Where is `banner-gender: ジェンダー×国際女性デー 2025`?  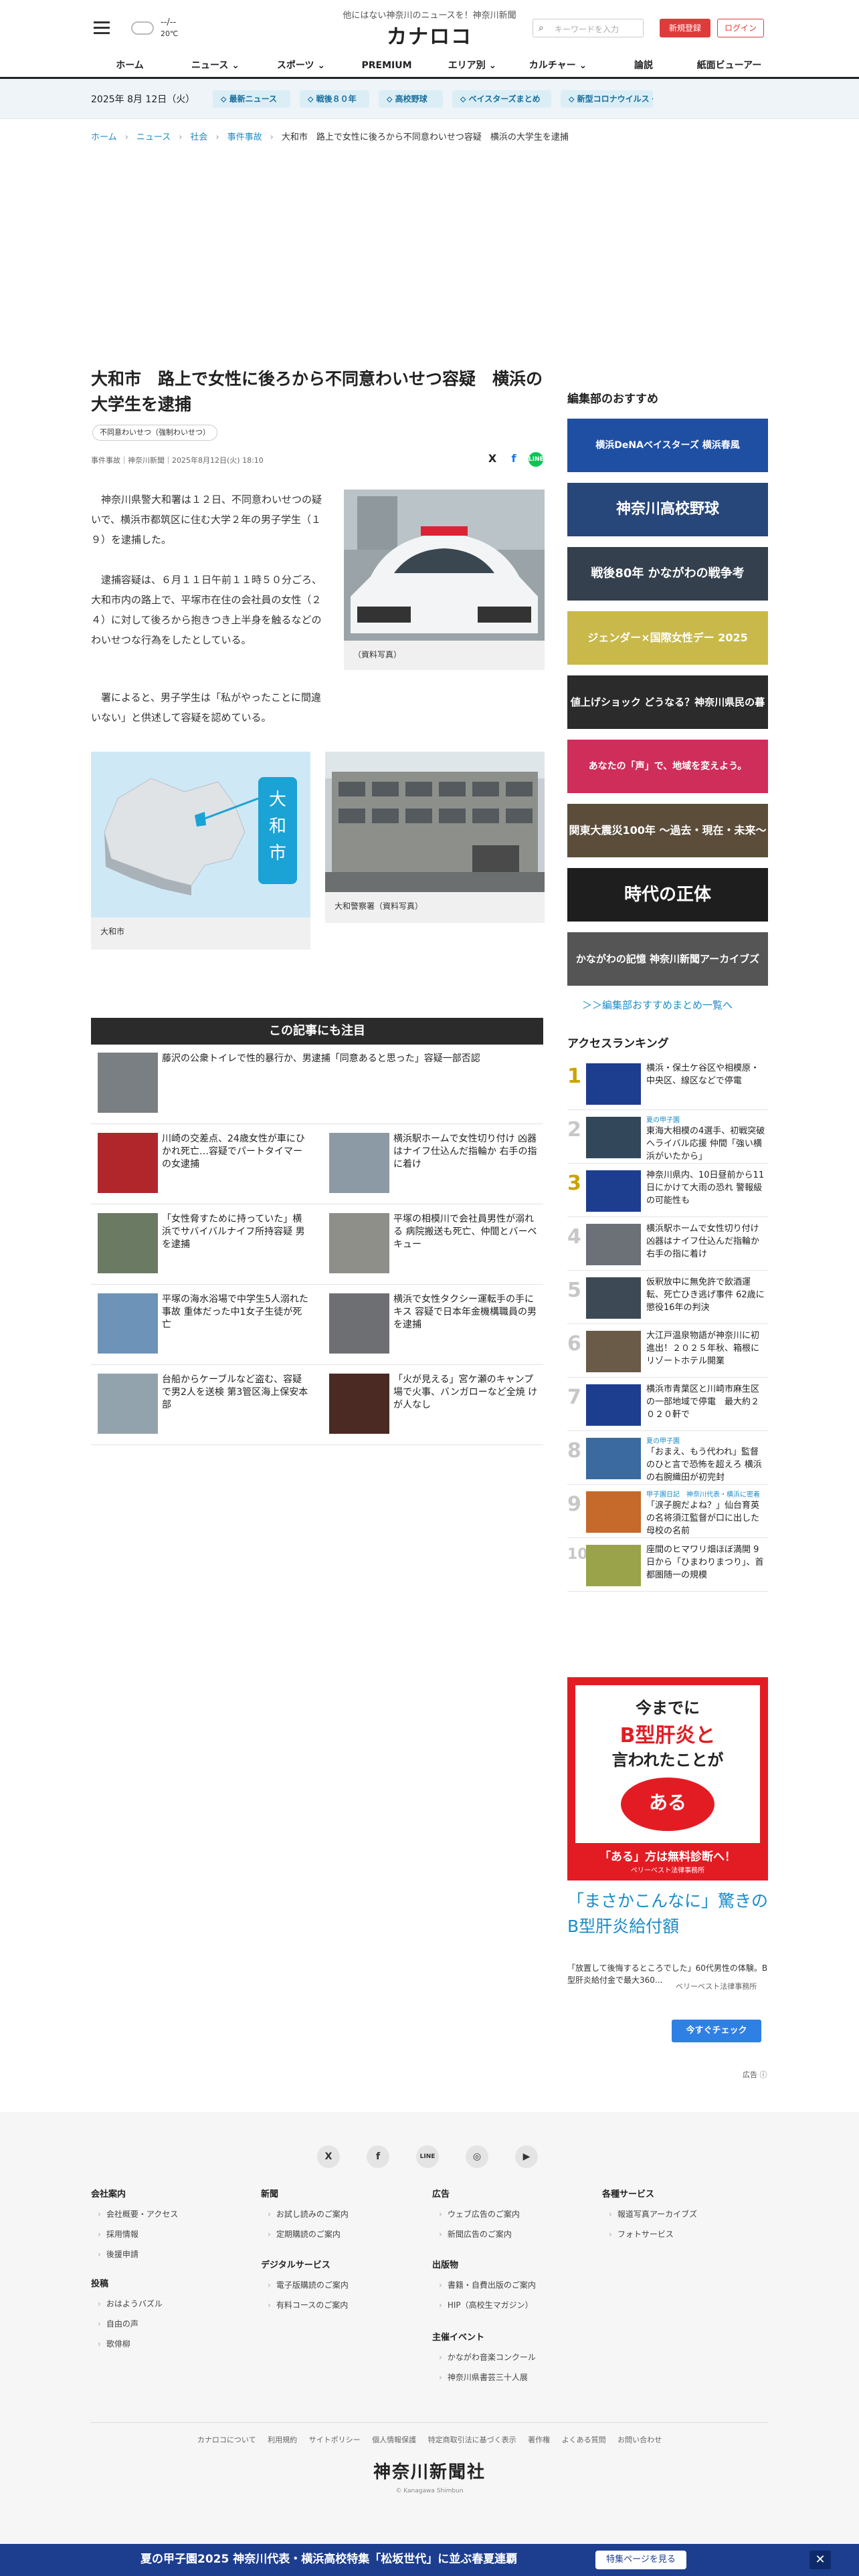
banner-gender: ジェンダー×国際女性デー 2025 is located at coordinates (667, 638).